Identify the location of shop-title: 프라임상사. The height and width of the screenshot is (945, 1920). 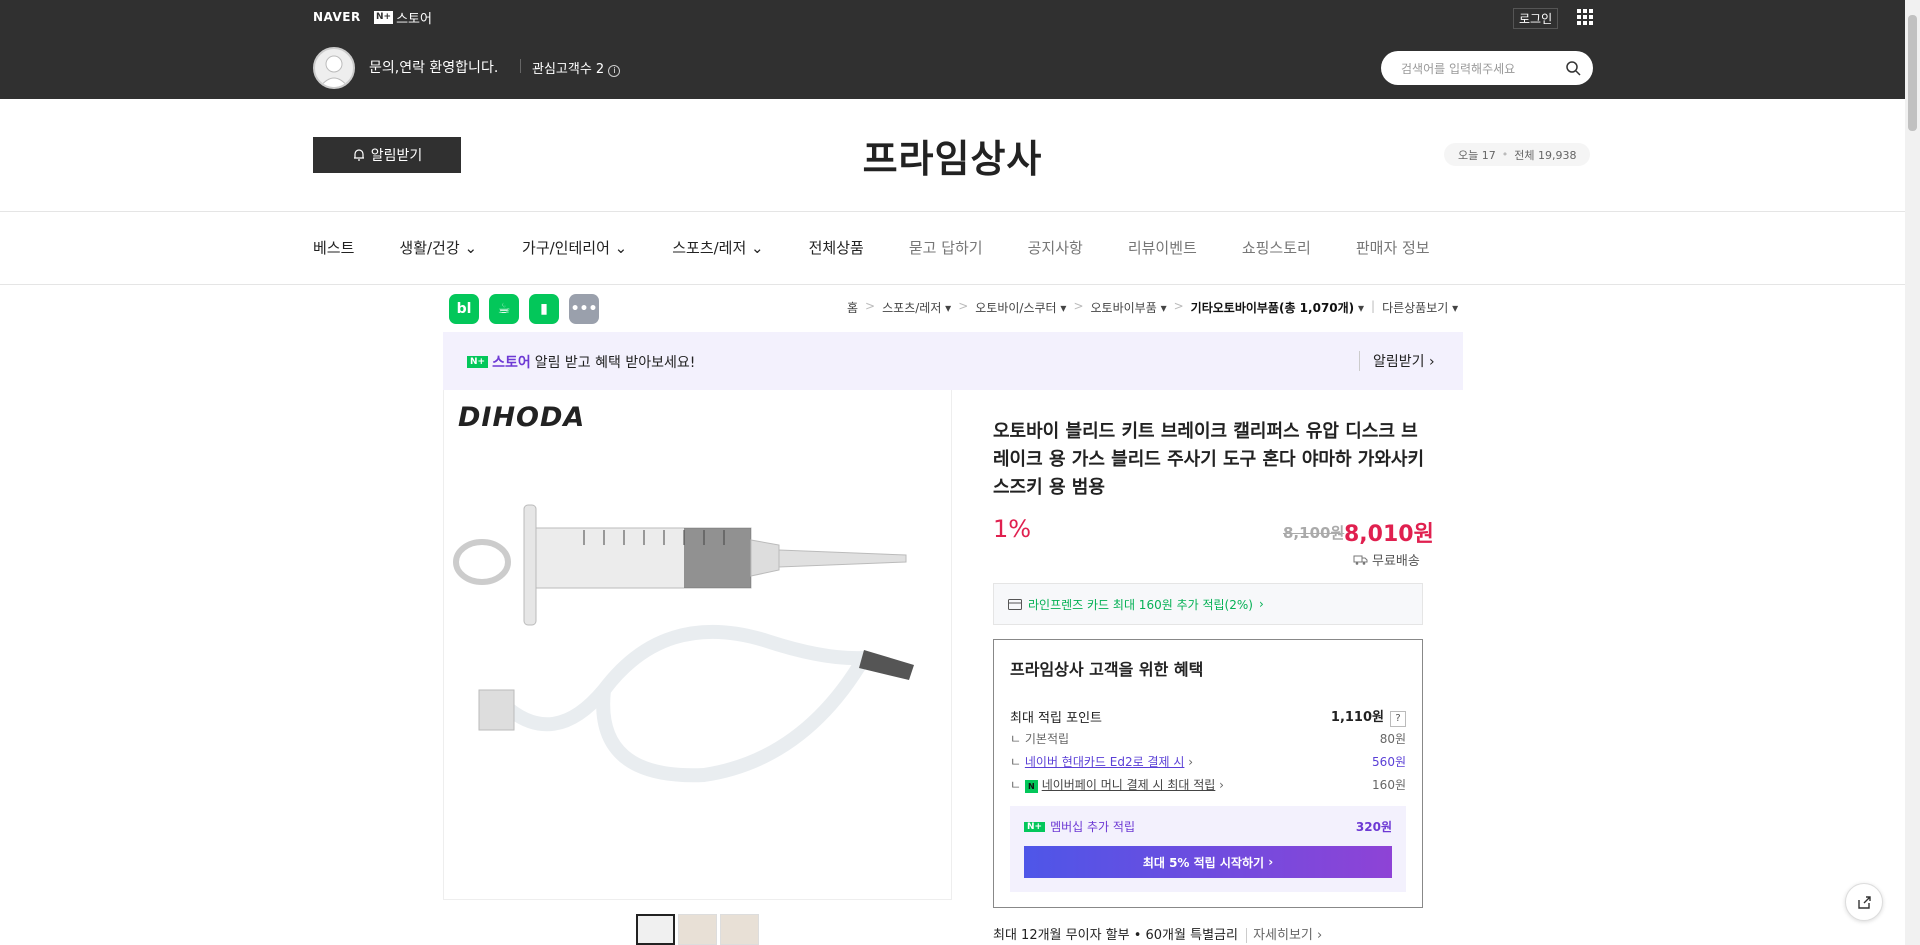
(952, 155).